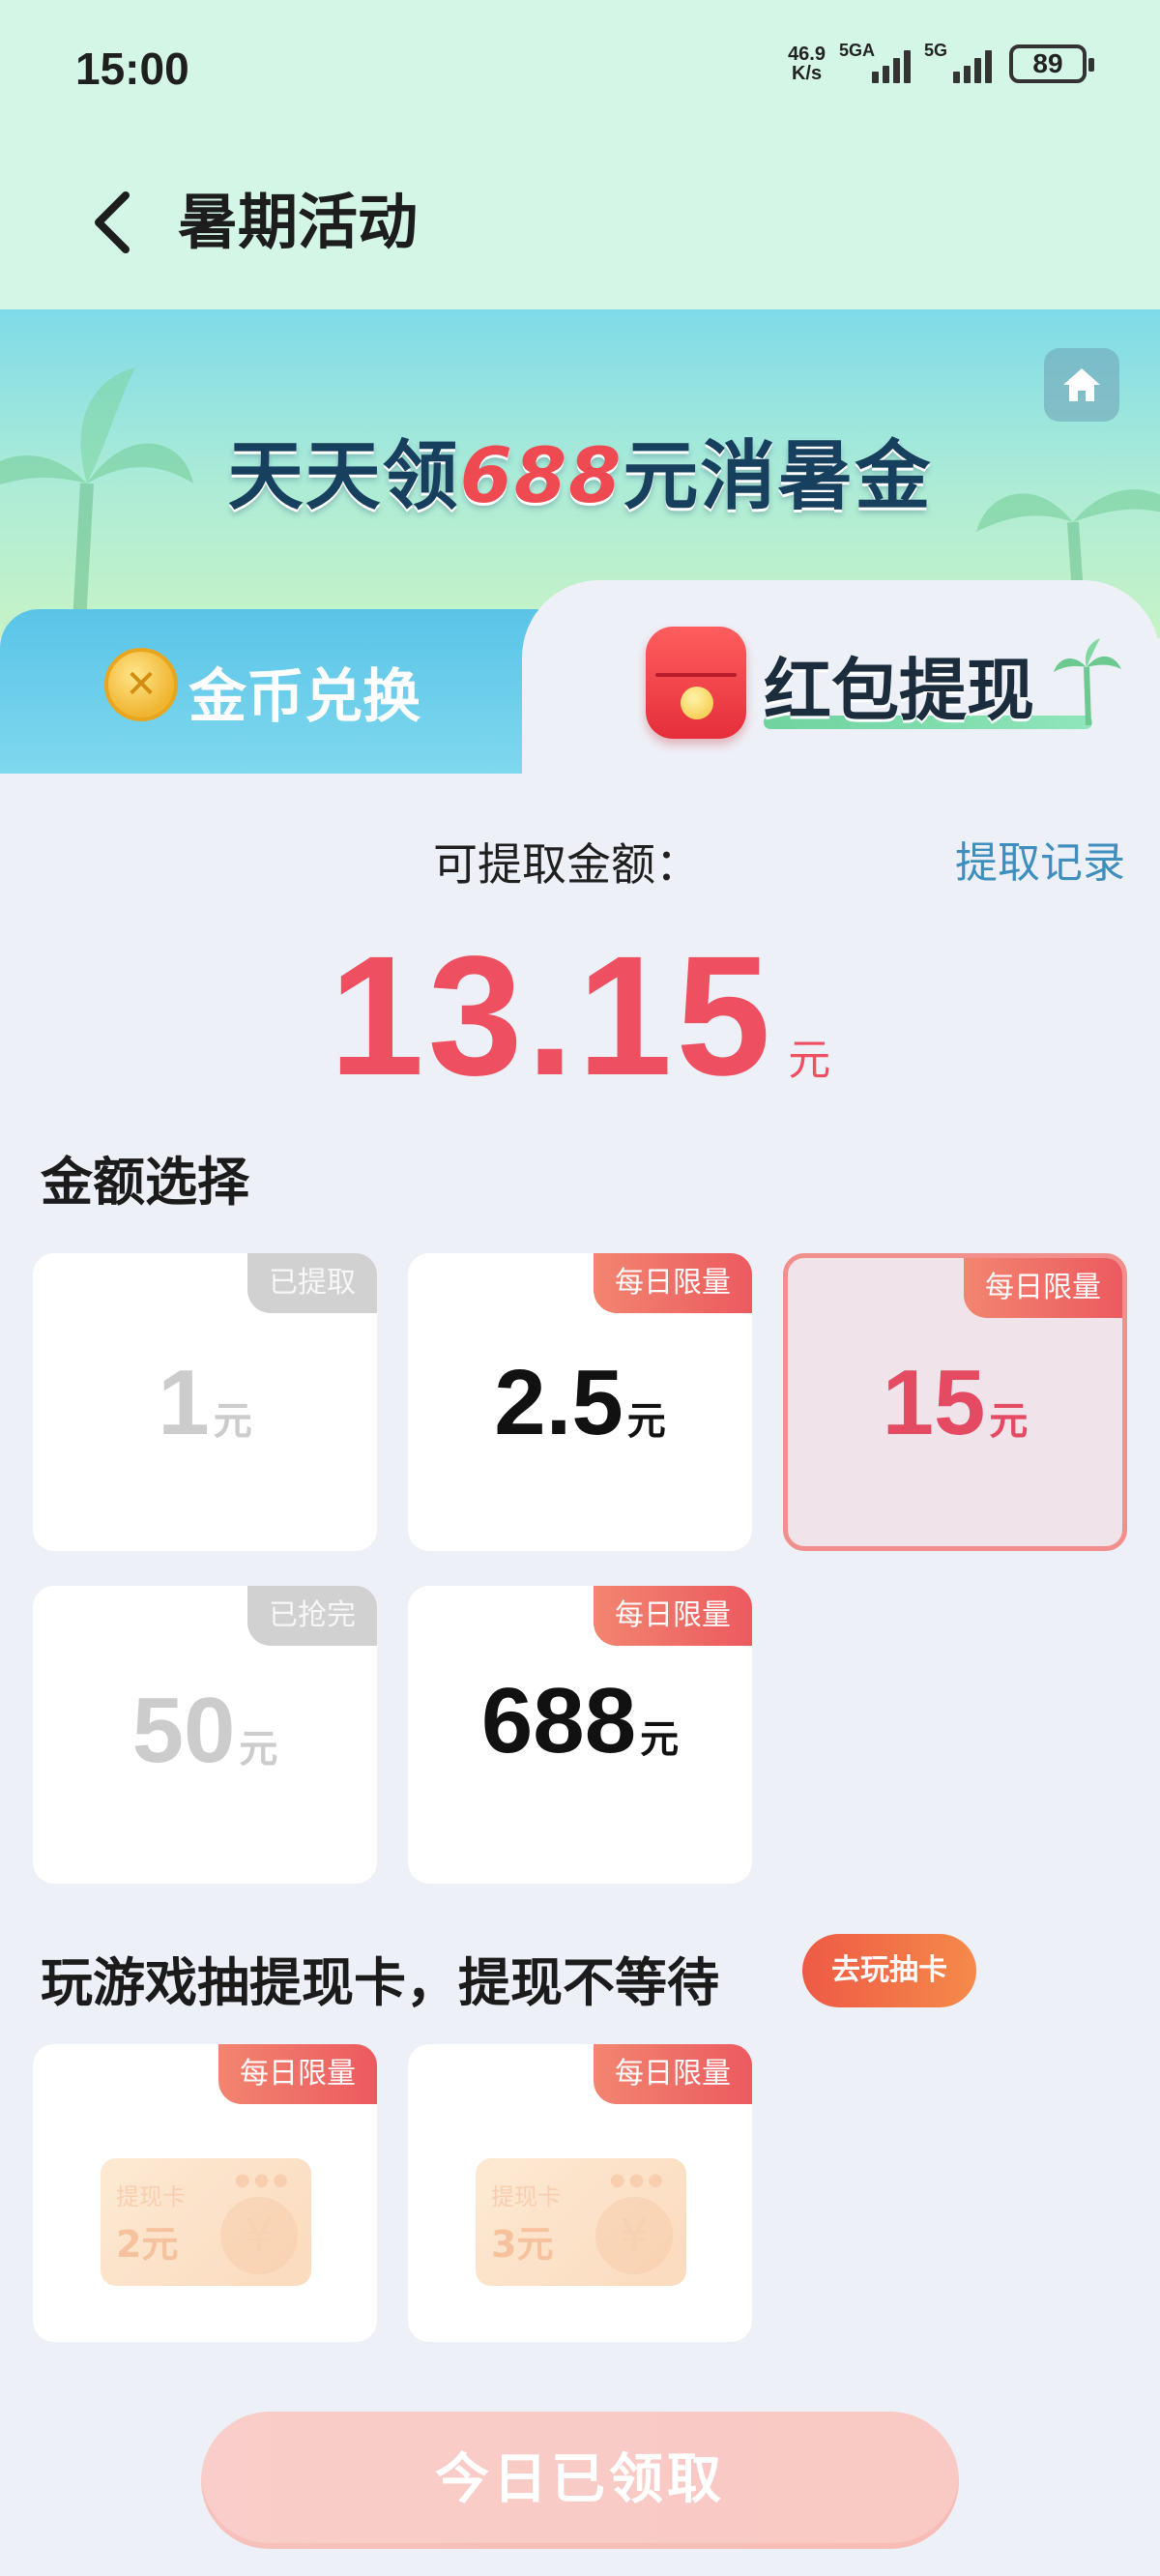  I want to click on signal-5g-icon: 5G, so click(958, 62).